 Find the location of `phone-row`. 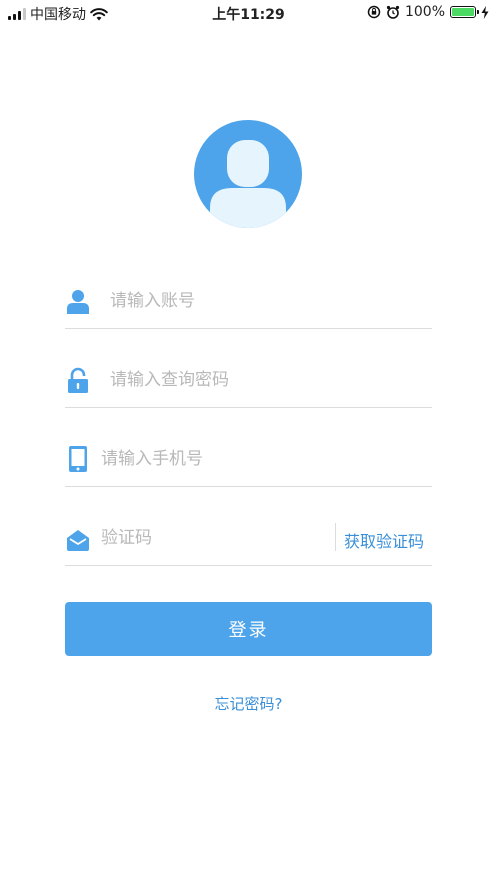

phone-row is located at coordinates (248, 459).